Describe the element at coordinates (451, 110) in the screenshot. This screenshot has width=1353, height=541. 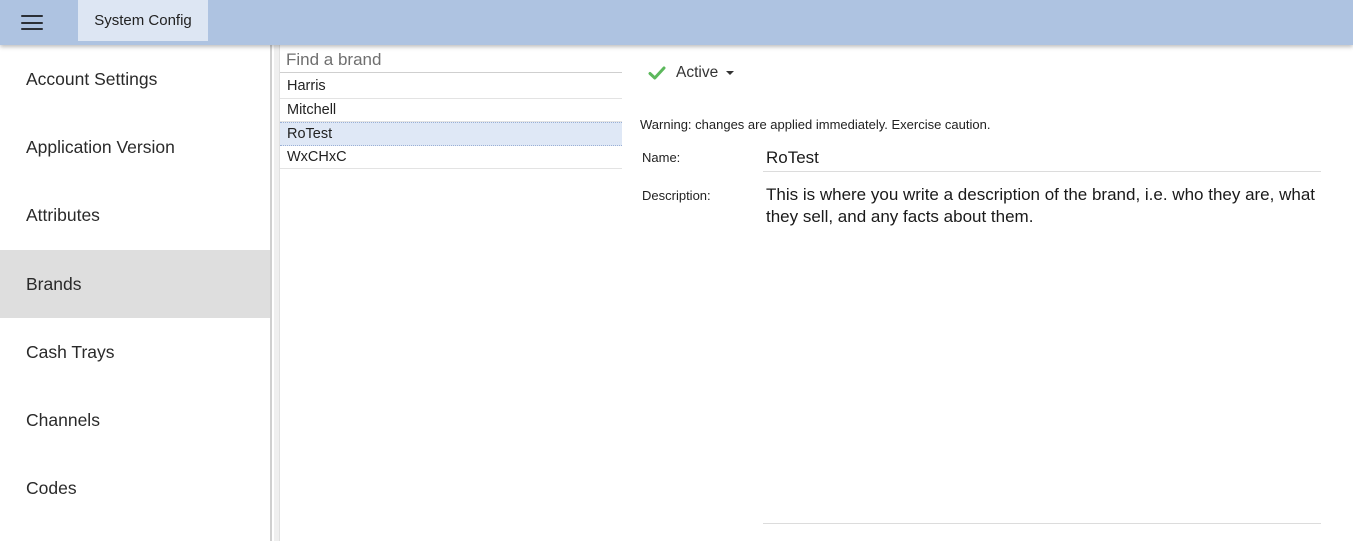
I see `brand-list-item: Mitchell` at that location.